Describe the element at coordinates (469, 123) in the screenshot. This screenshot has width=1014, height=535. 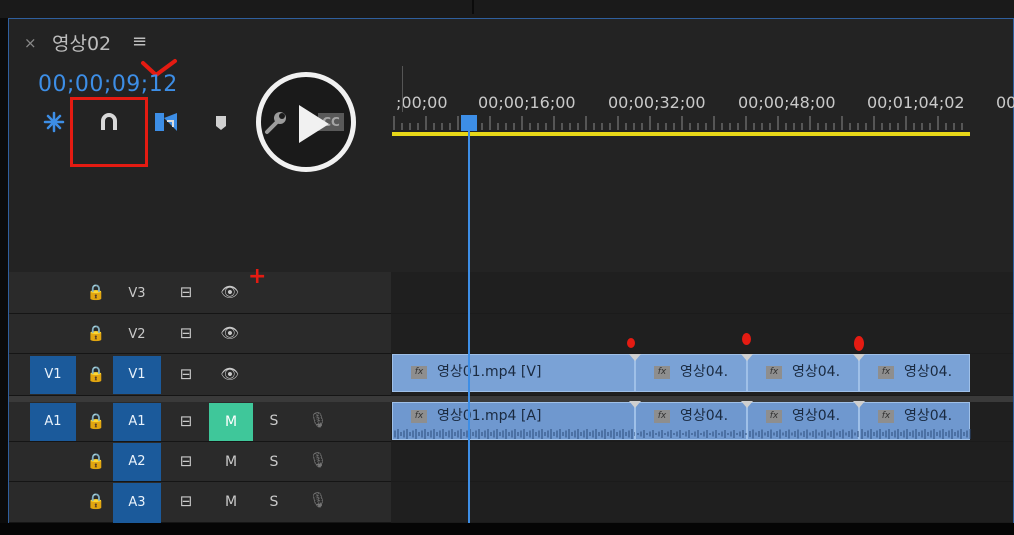
I see `playhead-handle` at that location.